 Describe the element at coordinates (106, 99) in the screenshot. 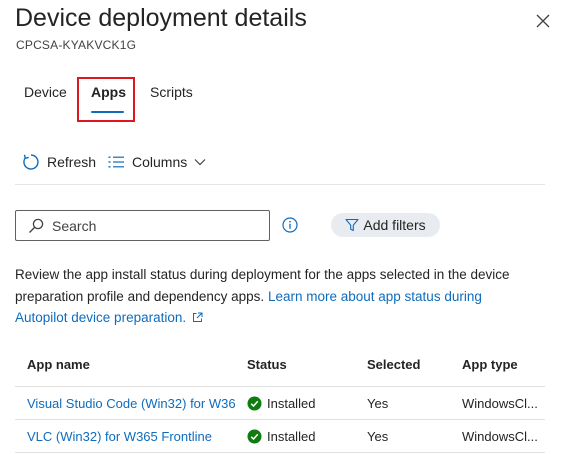

I see `apps-tab-highlight` at that location.